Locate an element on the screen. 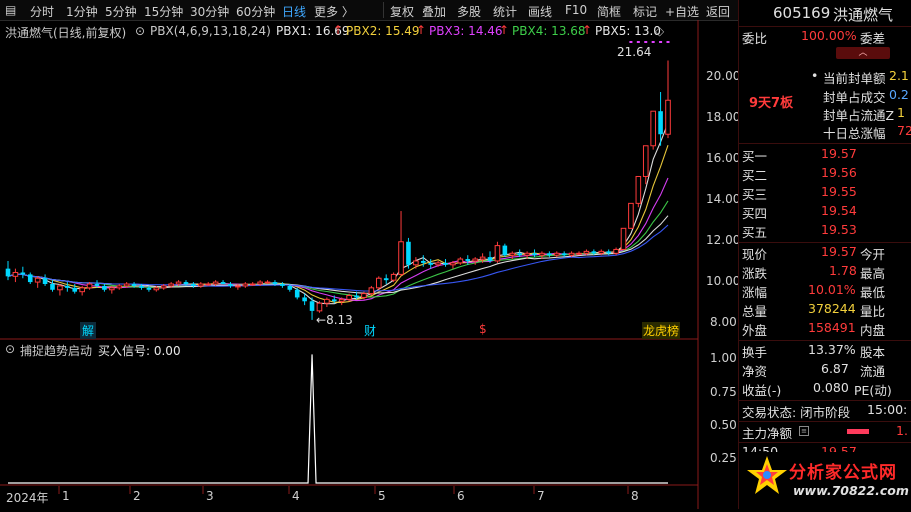 Image resolution: width=911 pixels, height=512 pixels. stock-name: 洪通燃气 is located at coordinates (863, 15).